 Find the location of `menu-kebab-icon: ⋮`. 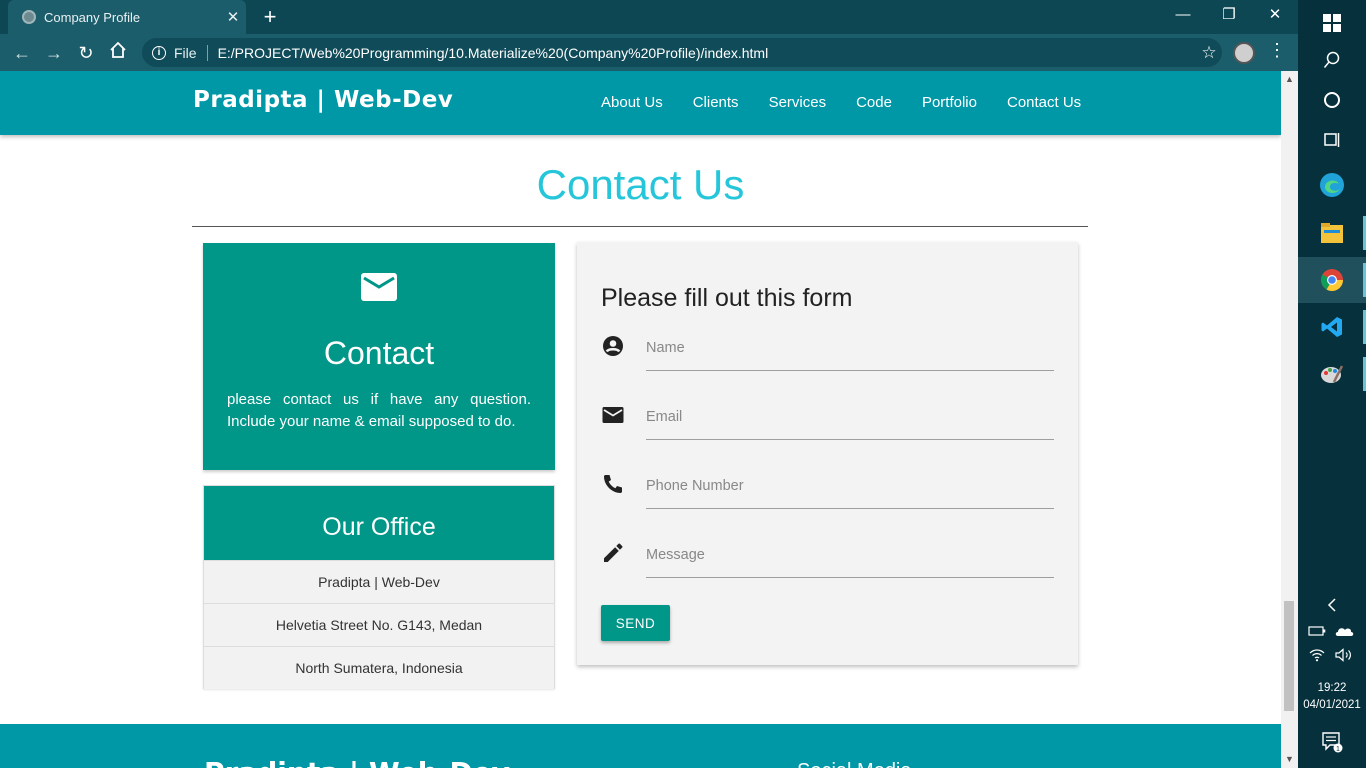

menu-kebab-icon: ⋮ is located at coordinates (1277, 50).